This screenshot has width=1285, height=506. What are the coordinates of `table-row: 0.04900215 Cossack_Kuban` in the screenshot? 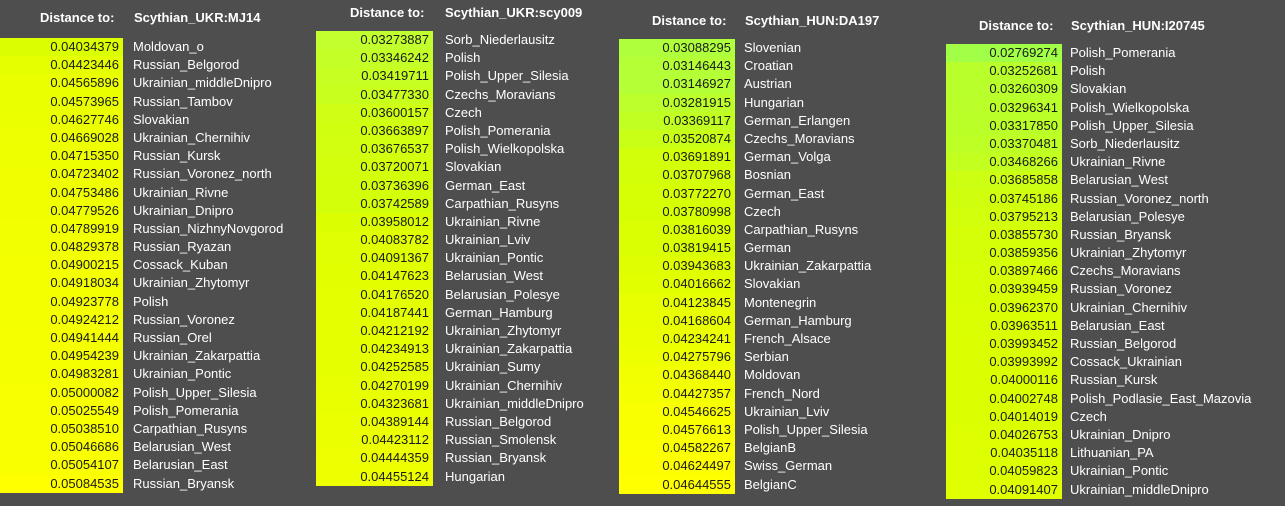 It's located at (155, 265).